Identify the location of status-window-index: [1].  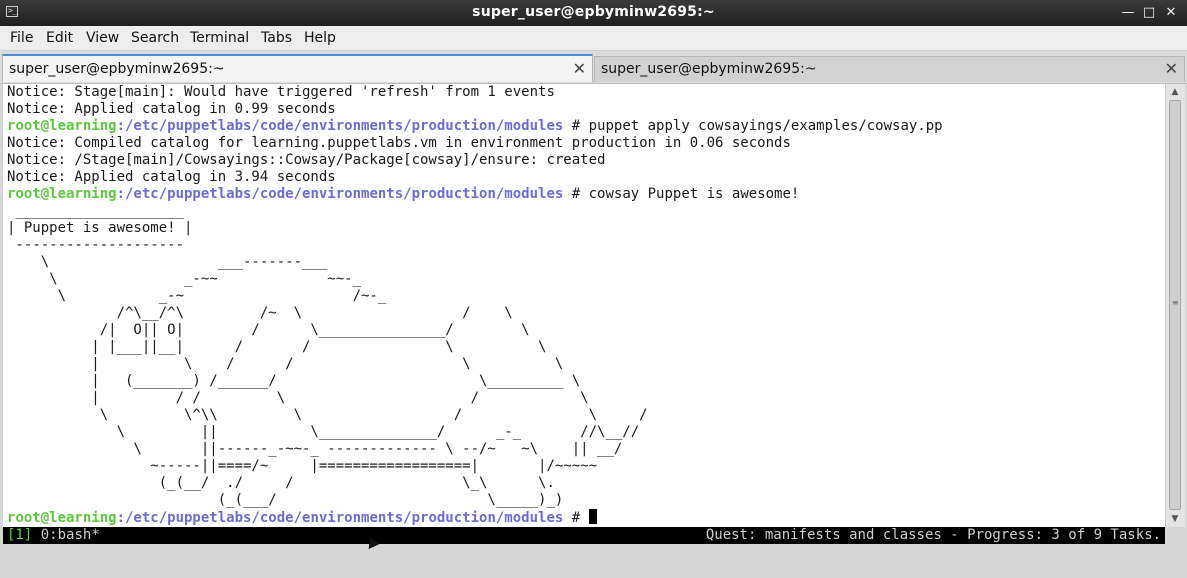
(20, 535).